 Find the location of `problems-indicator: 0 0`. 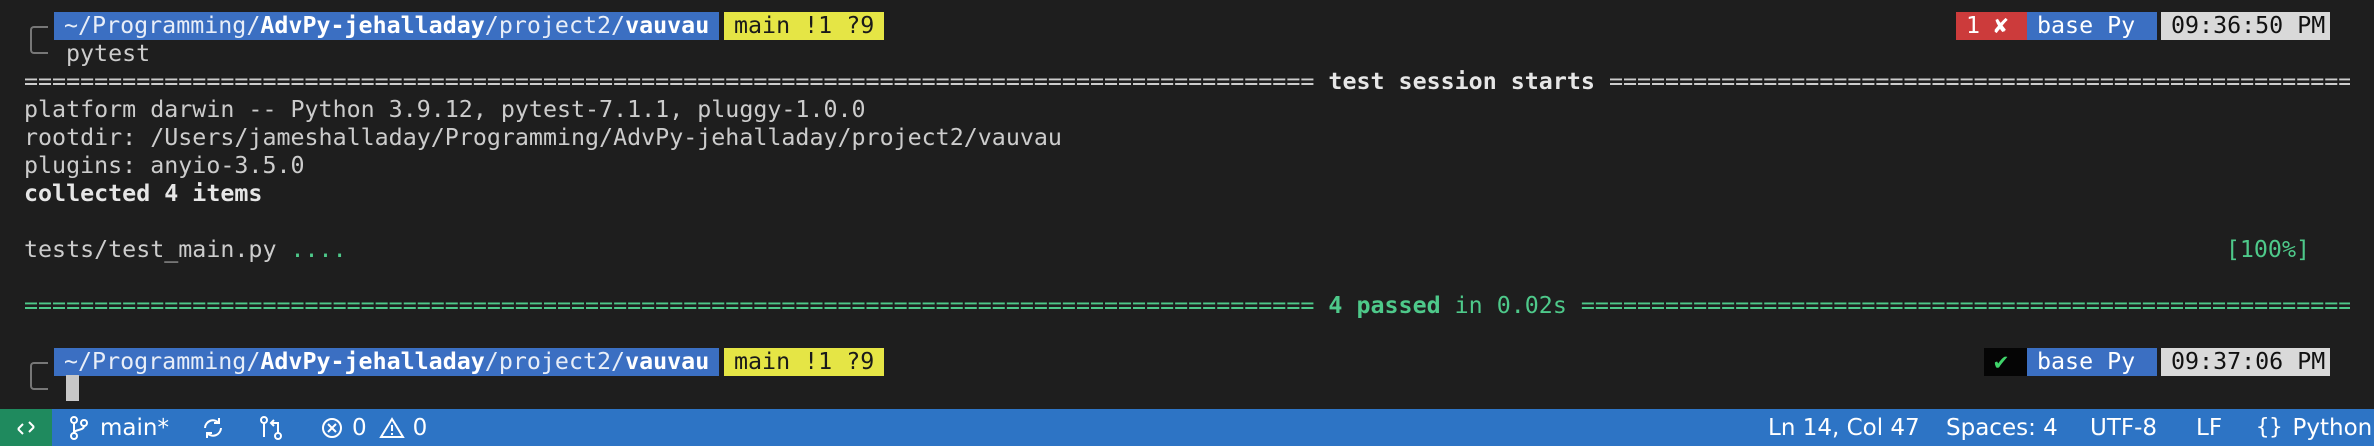

problems-indicator: 0 0 is located at coordinates (373, 427).